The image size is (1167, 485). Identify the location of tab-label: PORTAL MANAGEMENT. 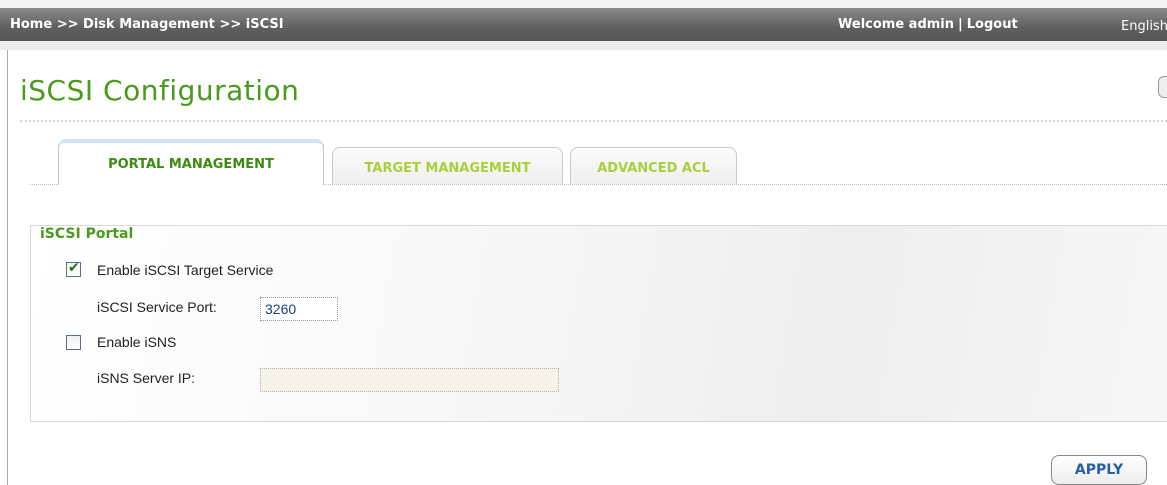
(191, 164).